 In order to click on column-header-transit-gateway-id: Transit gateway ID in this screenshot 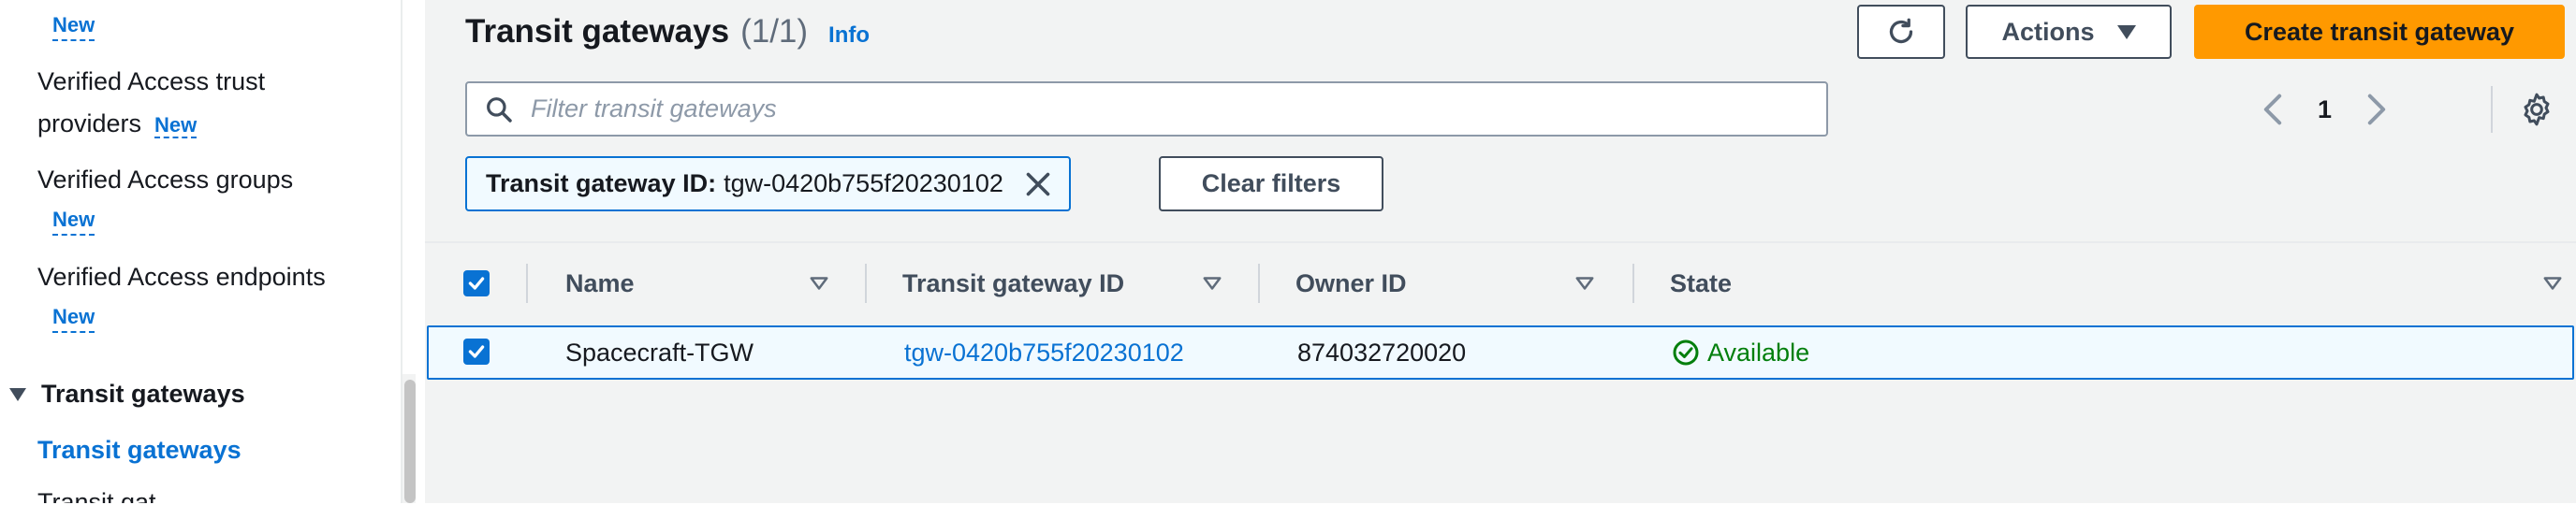, I will do `click(1013, 284)`.